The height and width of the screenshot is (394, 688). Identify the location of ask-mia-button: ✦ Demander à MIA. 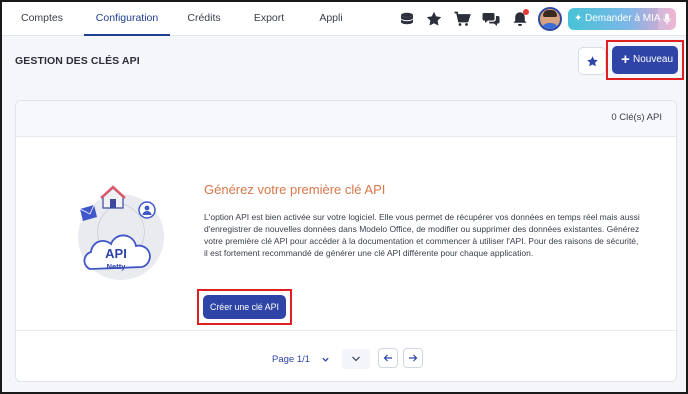
(622, 19).